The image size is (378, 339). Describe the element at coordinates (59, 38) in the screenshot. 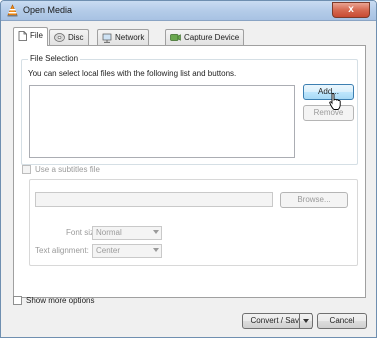

I see `disc-icon` at that location.